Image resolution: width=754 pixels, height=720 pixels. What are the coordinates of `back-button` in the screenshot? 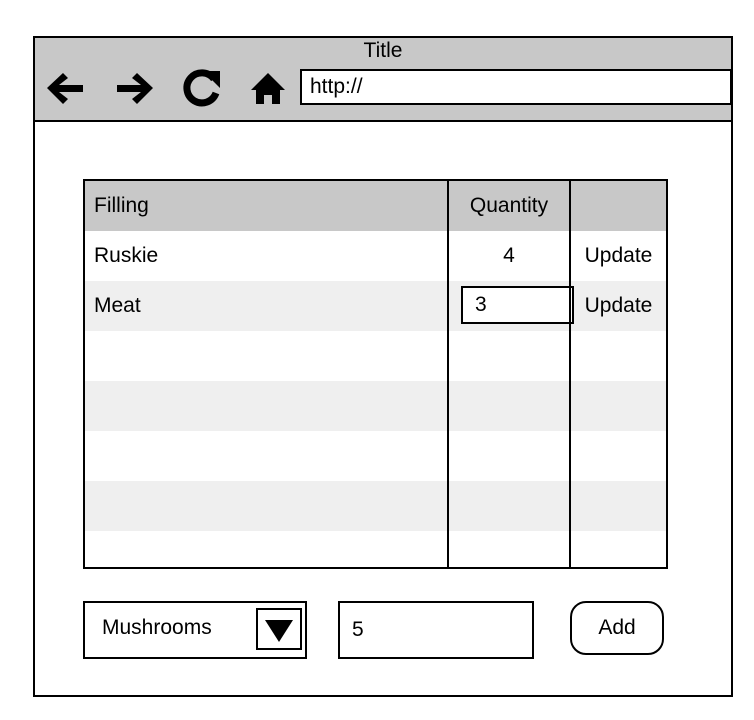 It's located at (65, 88).